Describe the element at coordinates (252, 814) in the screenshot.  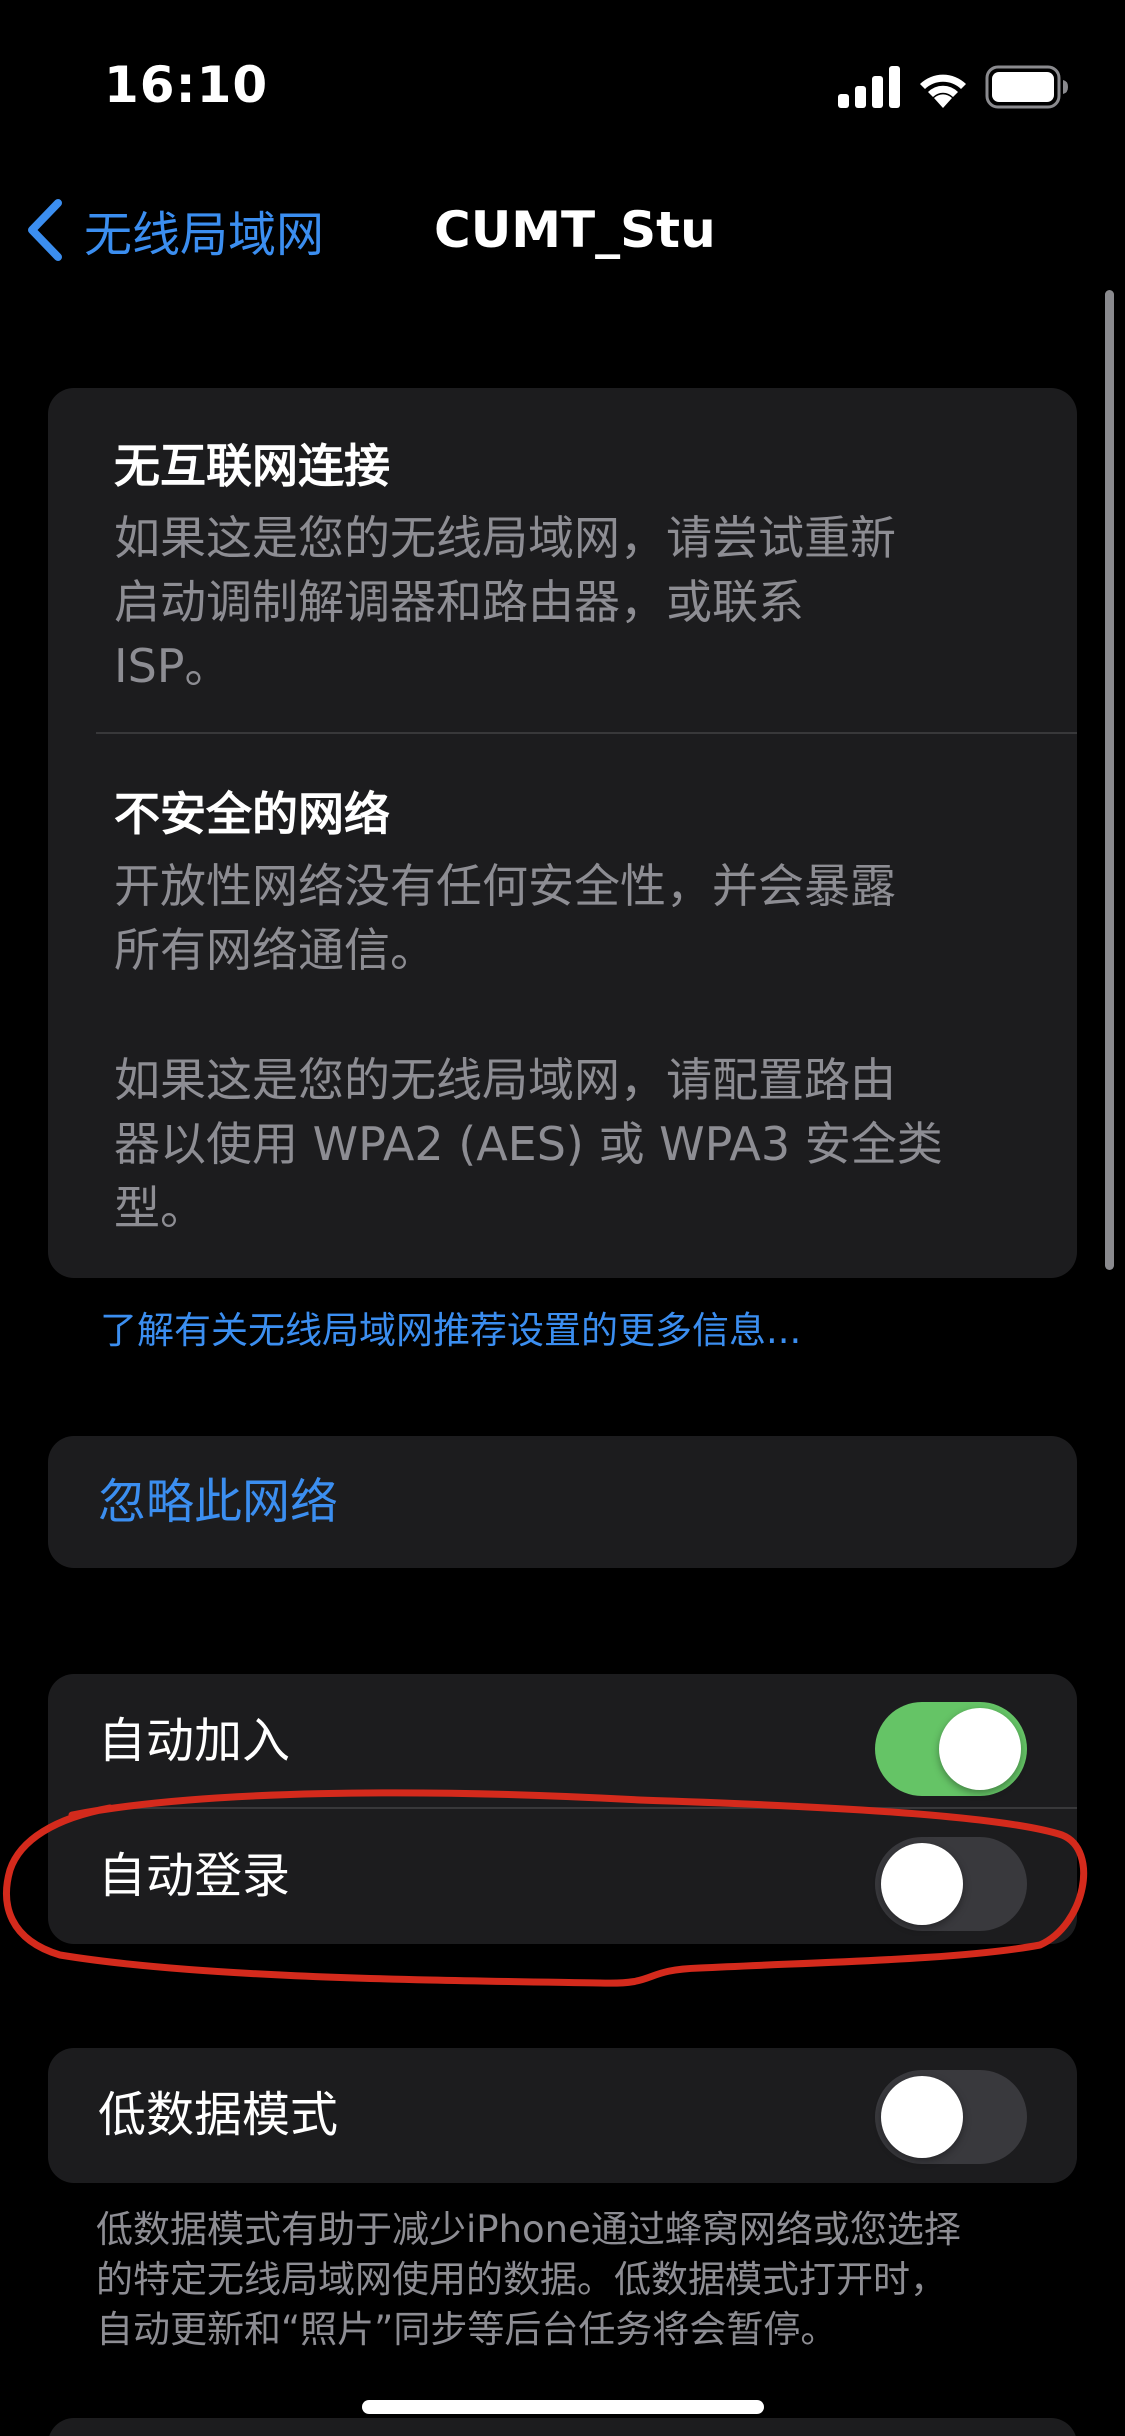
I see `insecure-network-title: 不安全的网络` at that location.